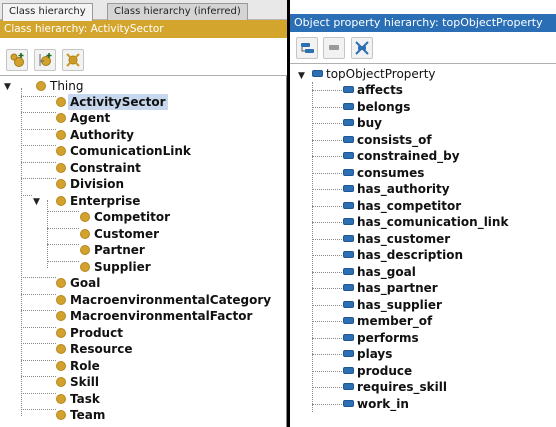 Image resolution: width=556 pixels, height=427 pixels. I want to click on tab-class-hierarchy: Class hierarchy, so click(47, 12).